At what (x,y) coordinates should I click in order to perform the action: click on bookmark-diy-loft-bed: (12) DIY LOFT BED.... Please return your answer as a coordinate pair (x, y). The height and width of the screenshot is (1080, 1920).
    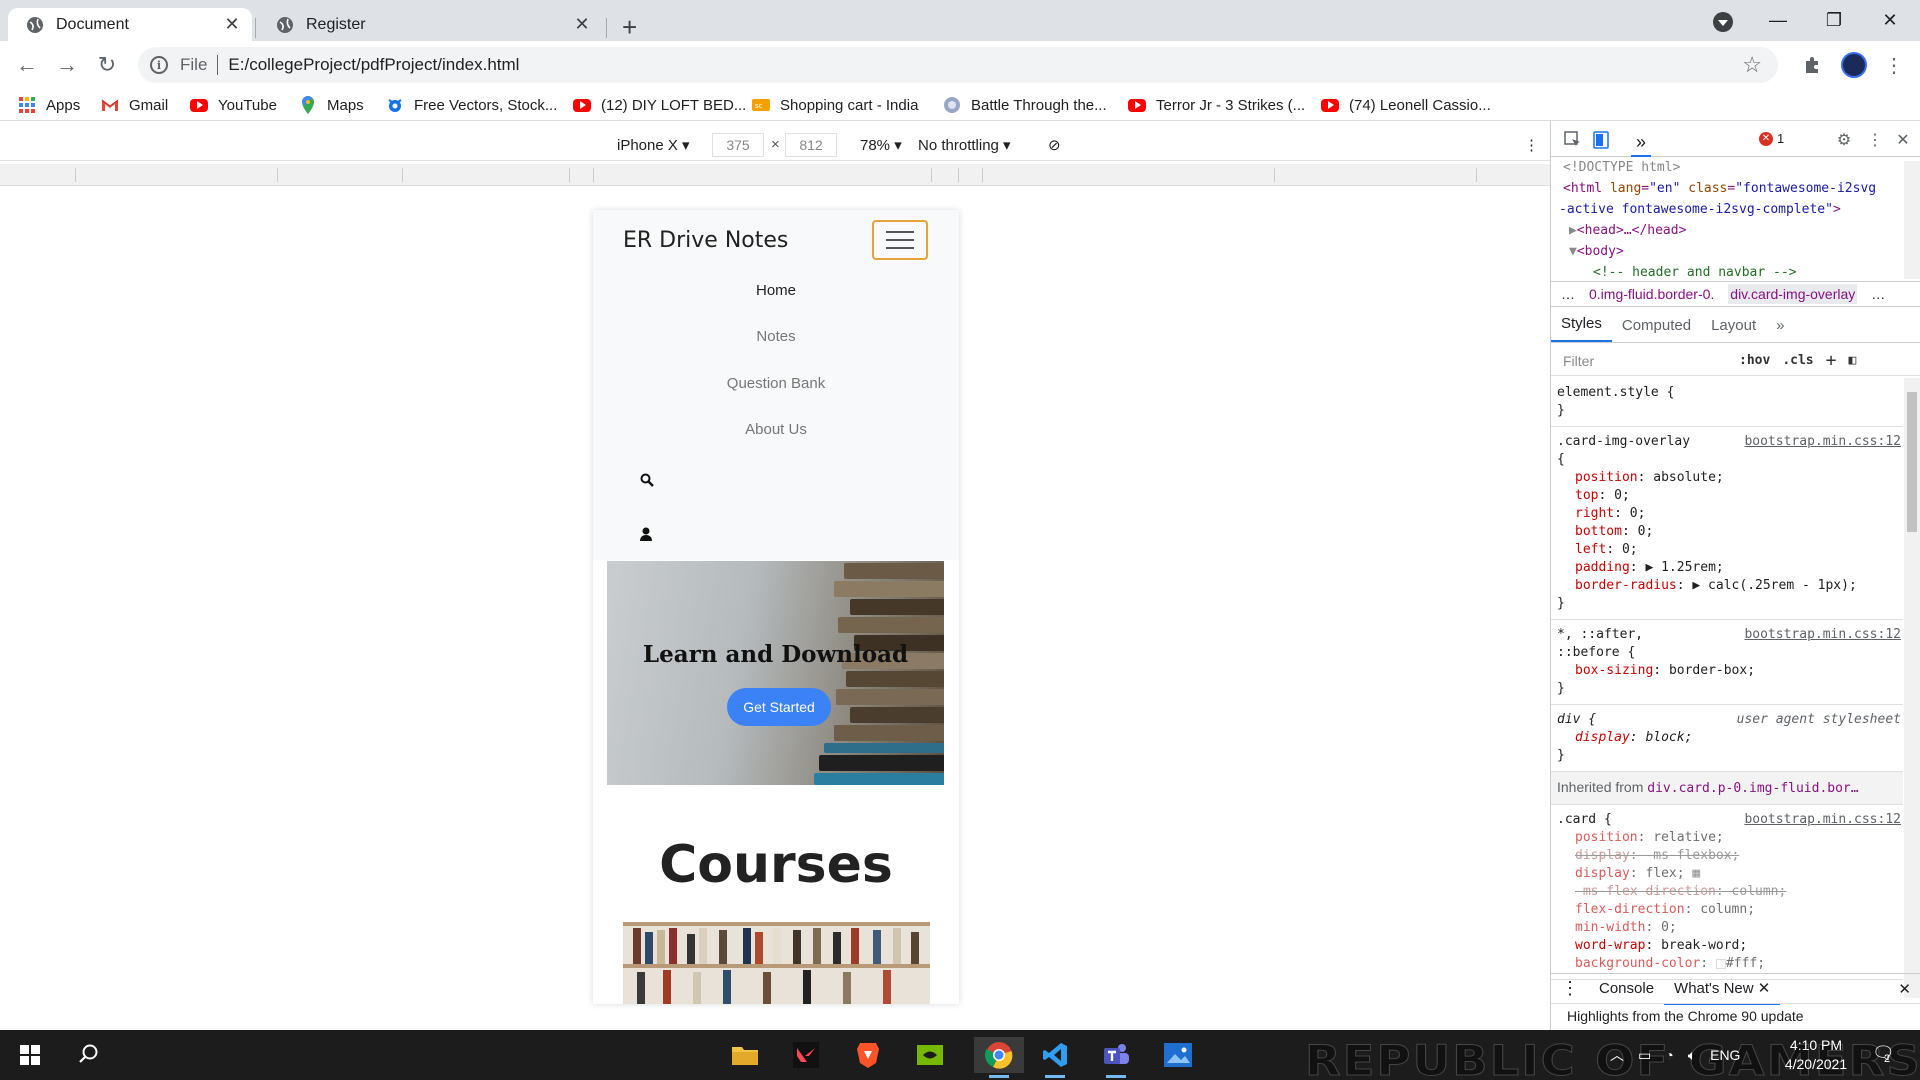
    Looking at the image, I should click on (659, 105).